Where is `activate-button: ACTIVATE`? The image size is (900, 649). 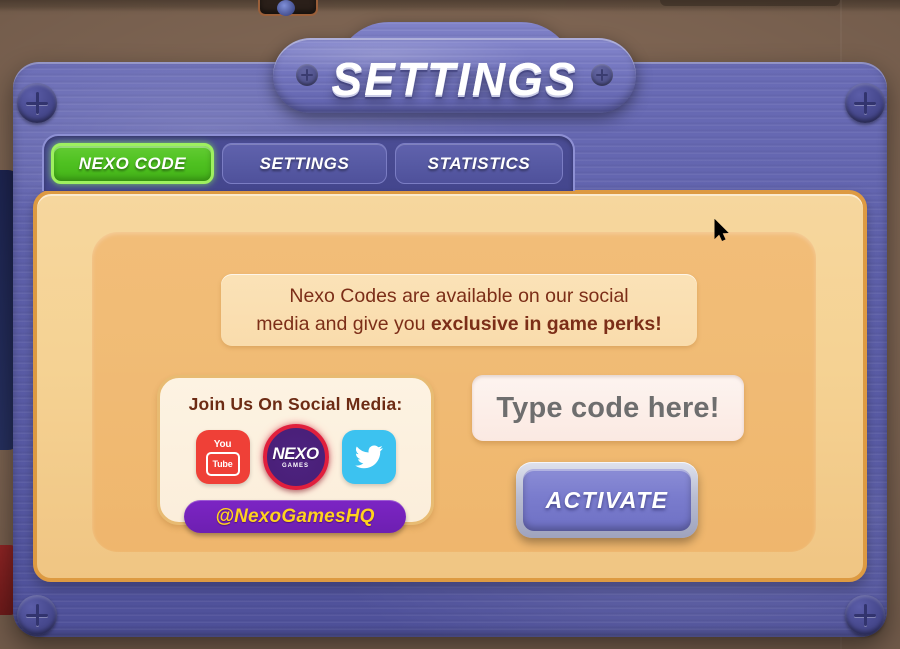
activate-button: ACTIVATE is located at coordinates (607, 500).